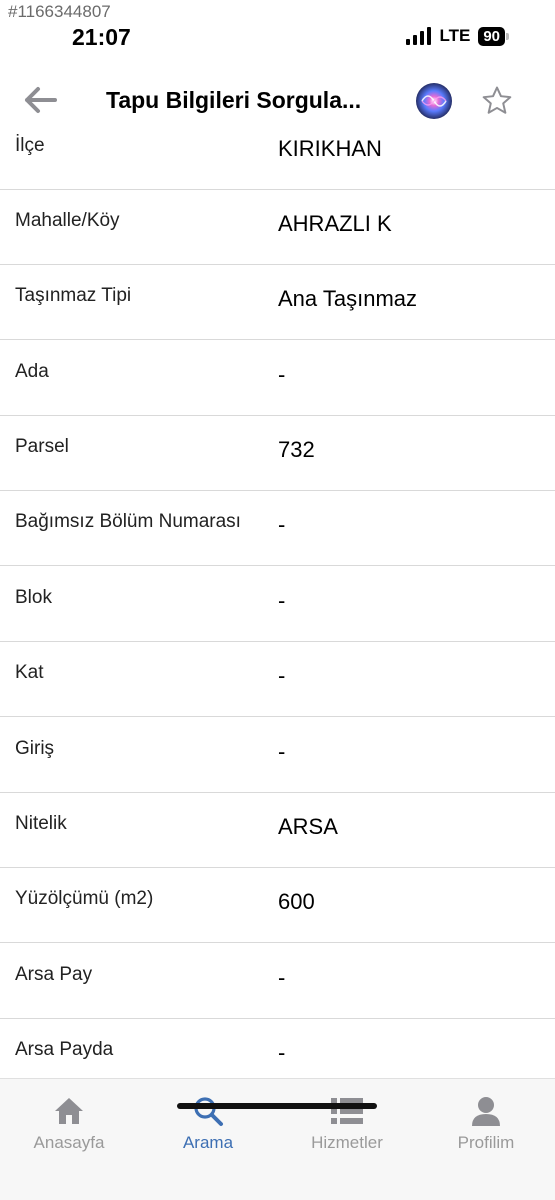 This screenshot has height=1200, width=555. What do you see at coordinates (84, 898) in the screenshot?
I see `row-label: Yüzölçümü (m2)` at bounding box center [84, 898].